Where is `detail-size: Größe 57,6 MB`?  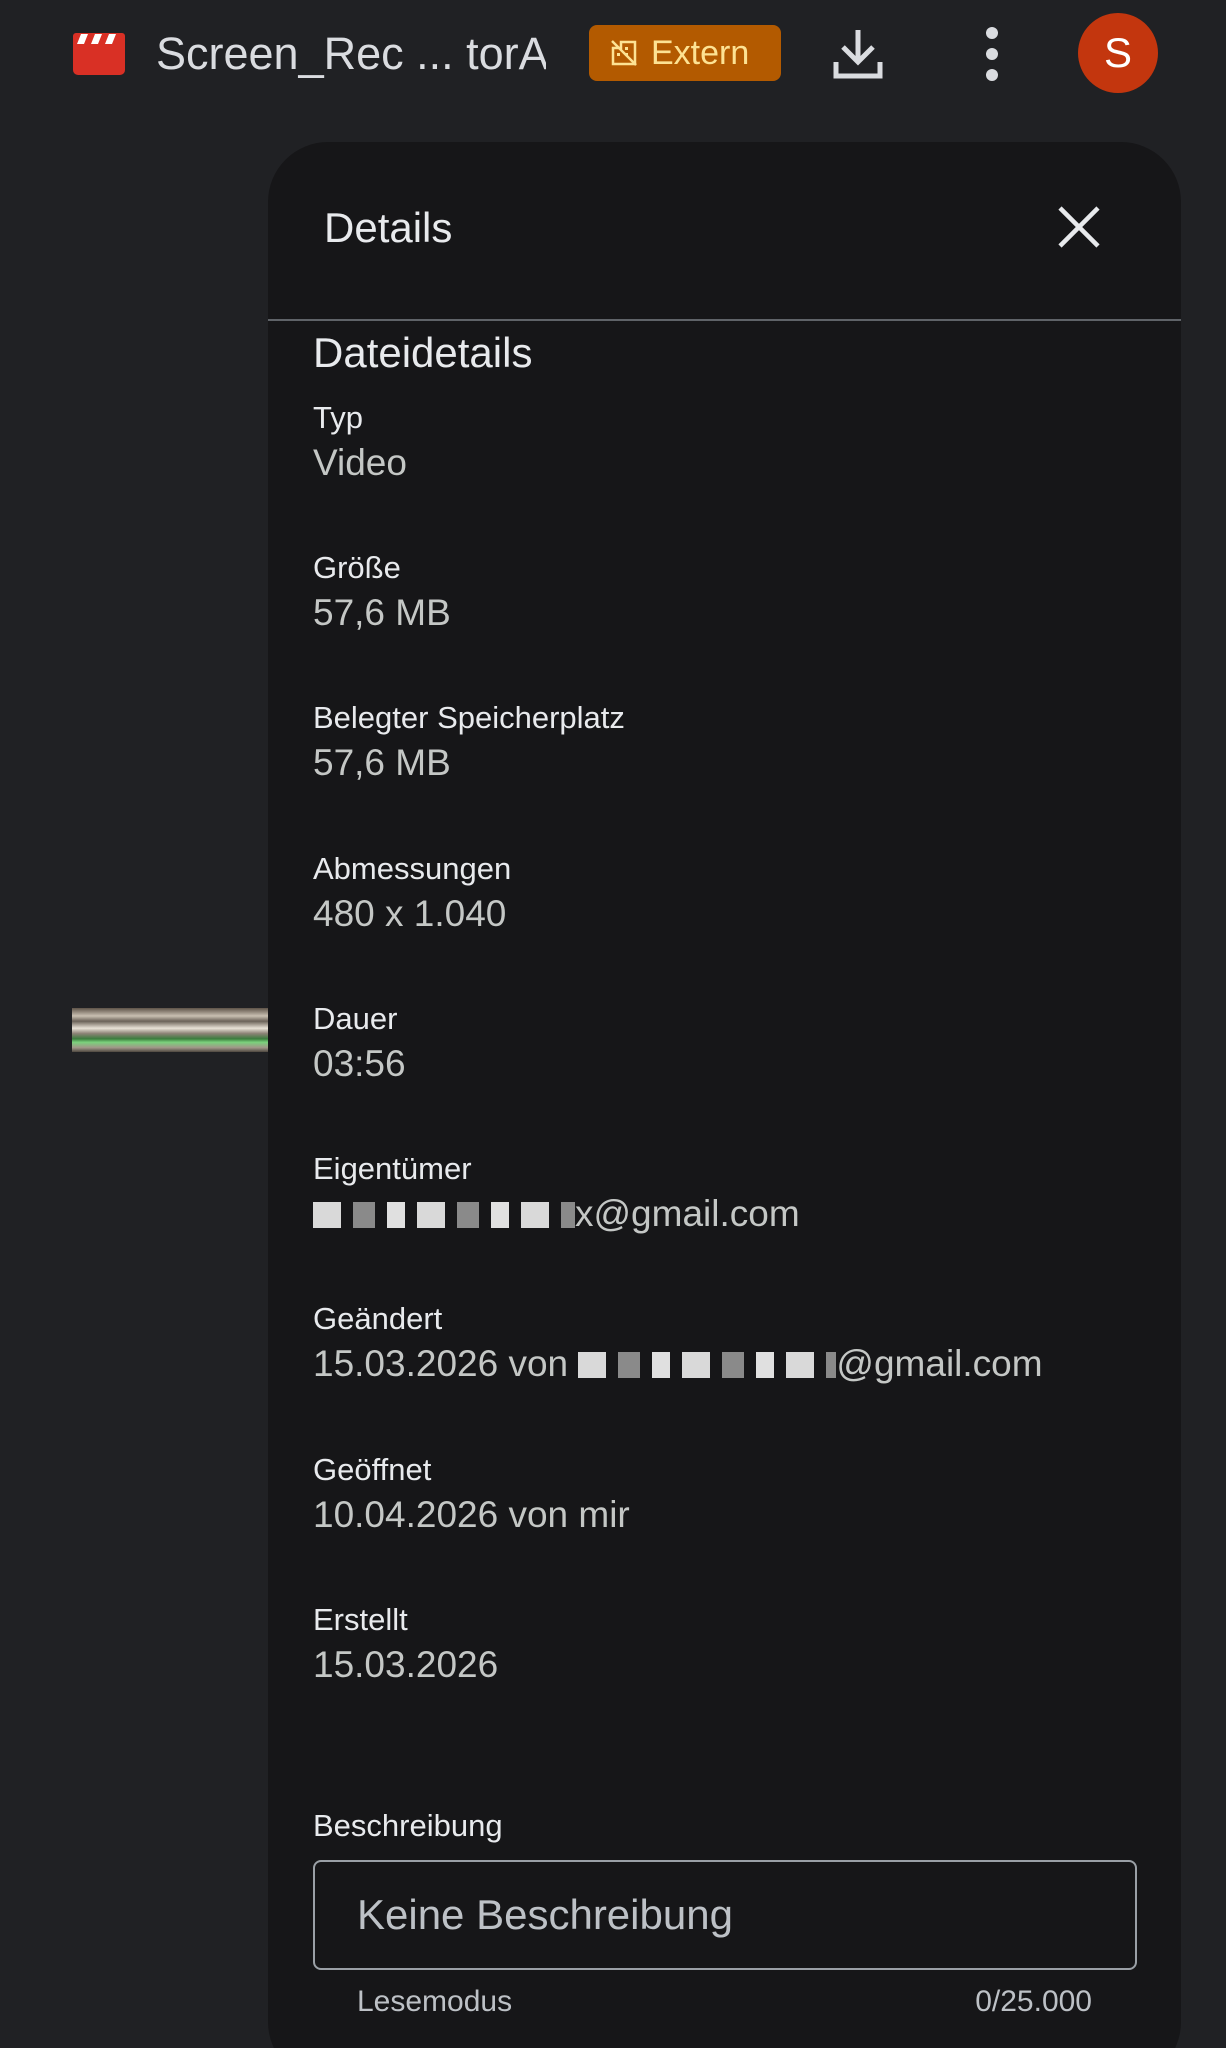 detail-size: Größe 57,6 MB is located at coordinates (733, 593).